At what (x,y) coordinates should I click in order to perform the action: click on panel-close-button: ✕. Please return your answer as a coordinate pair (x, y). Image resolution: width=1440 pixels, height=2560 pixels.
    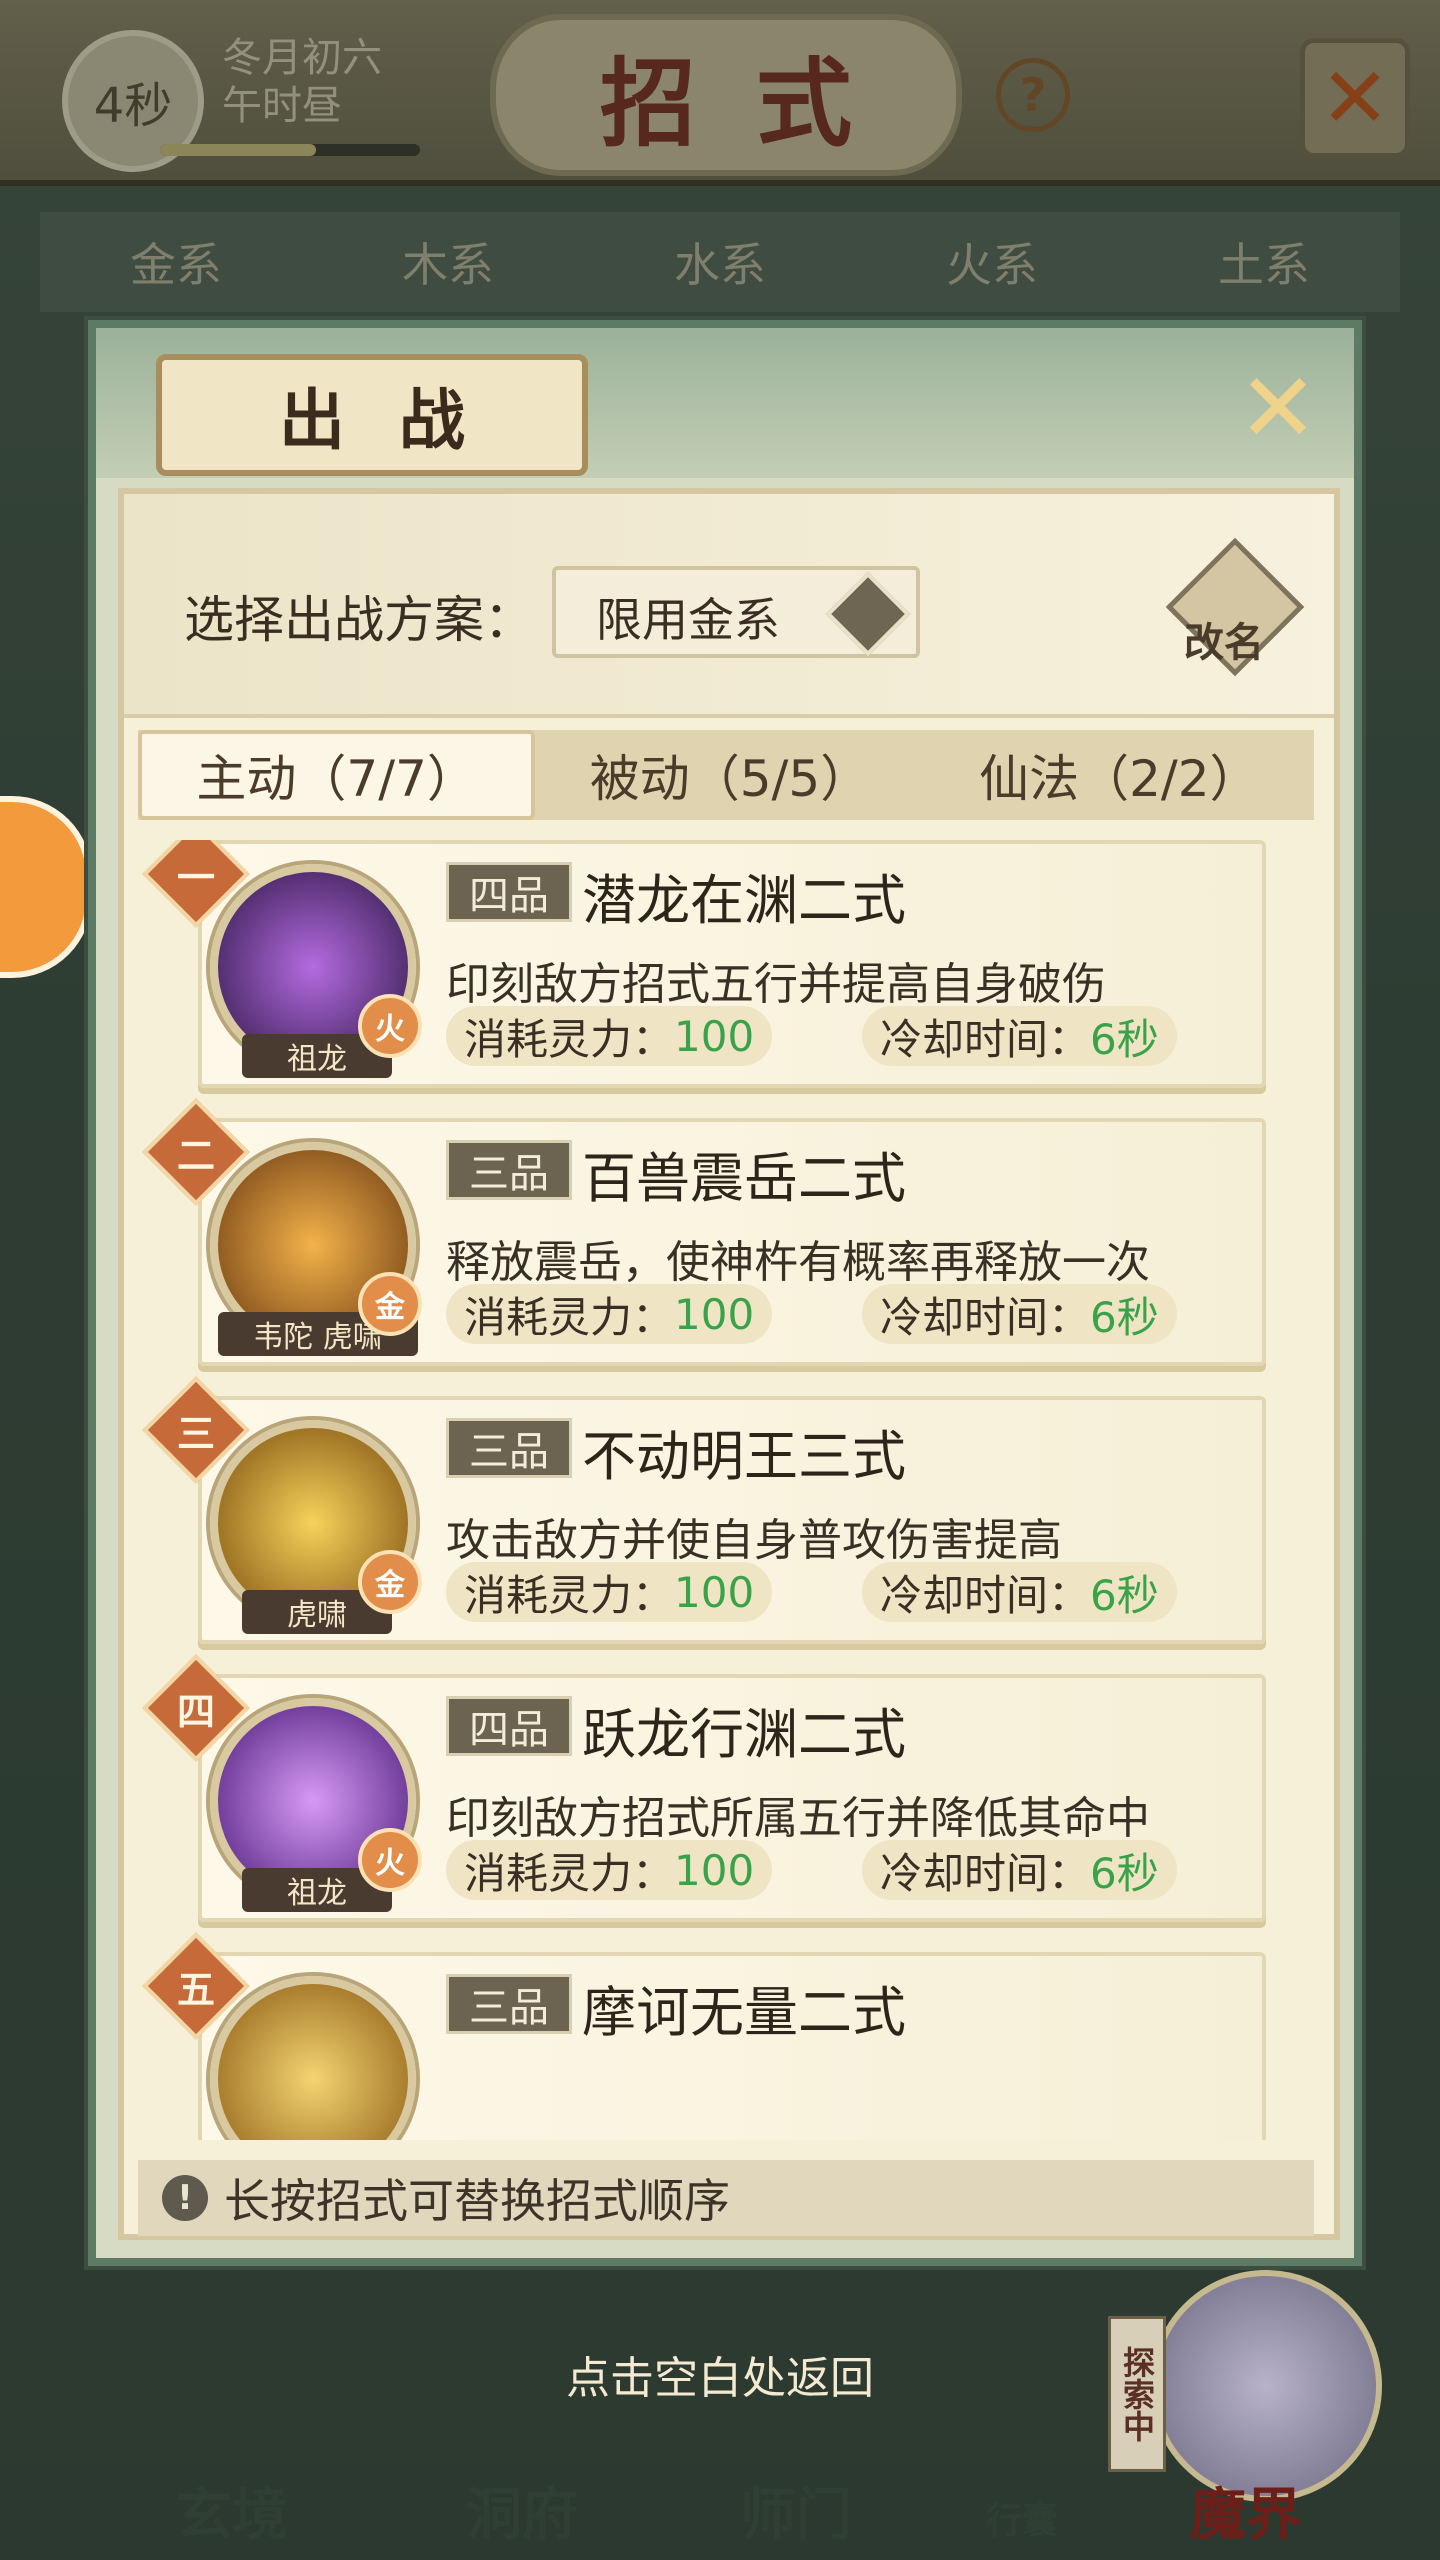
    Looking at the image, I should click on (1278, 408).